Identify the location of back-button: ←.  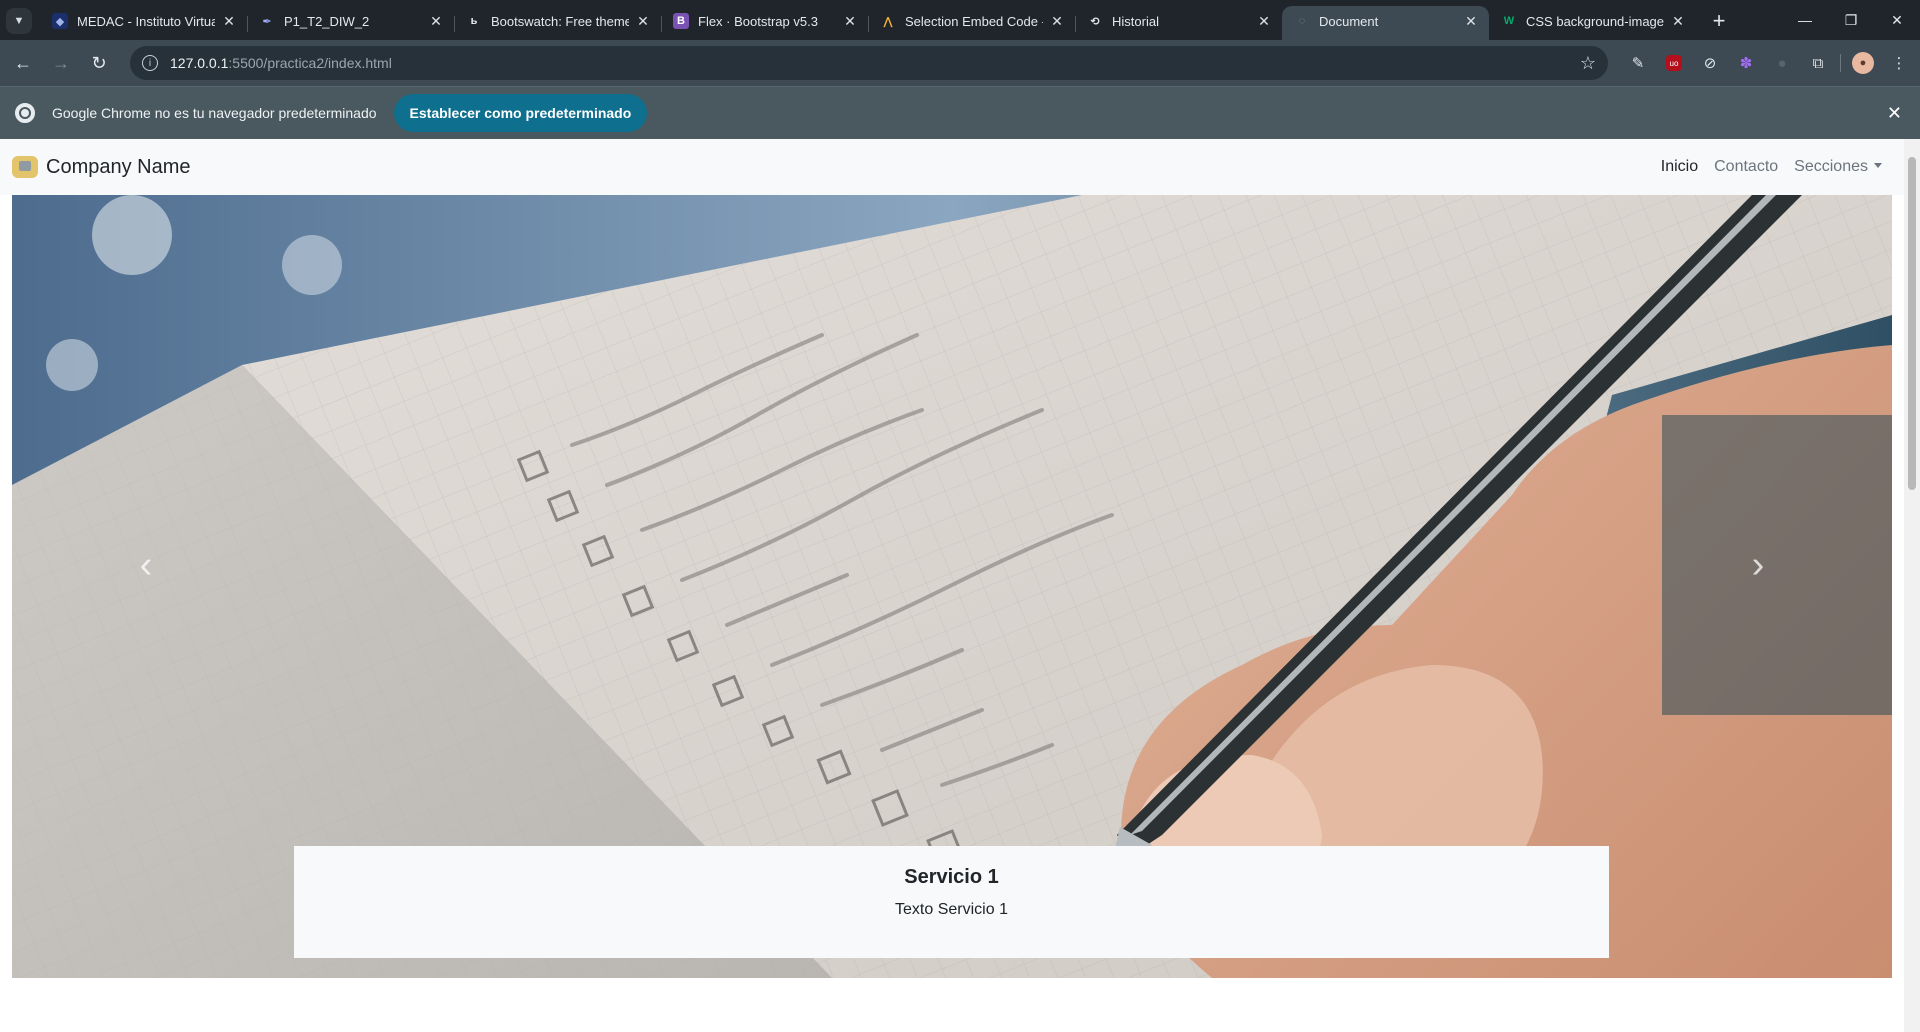
(23, 63).